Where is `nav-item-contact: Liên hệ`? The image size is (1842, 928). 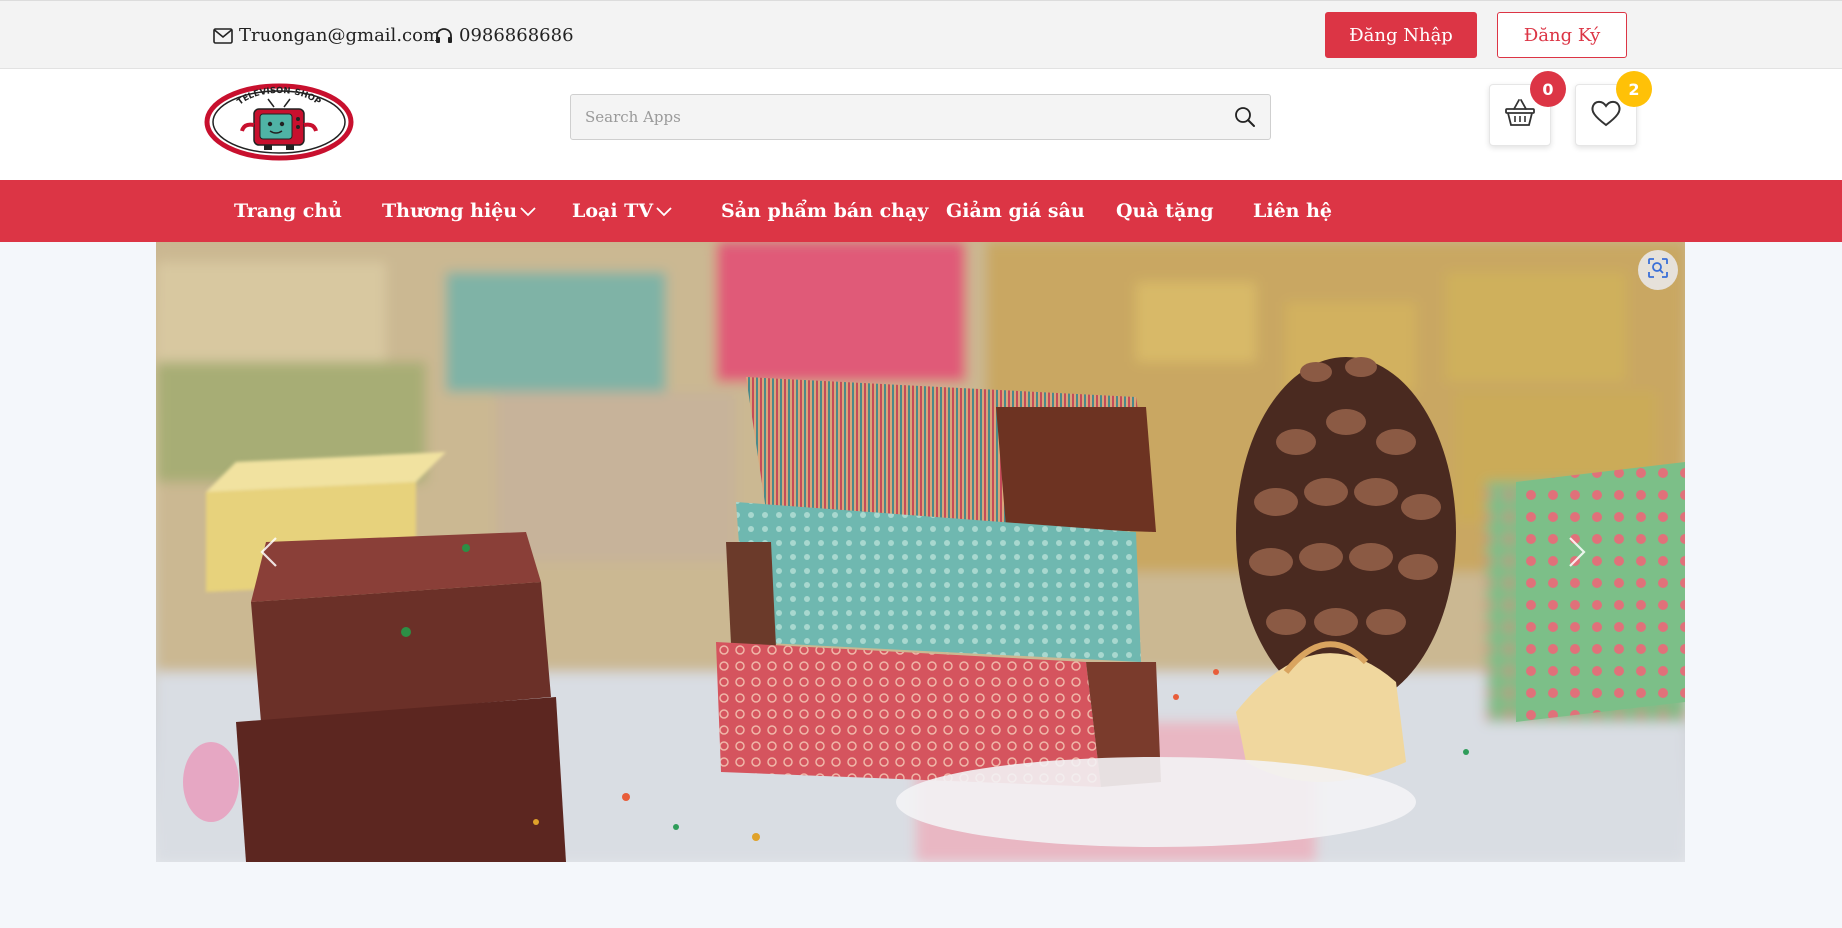
nav-item-contact: Liên hệ is located at coordinates (1292, 211).